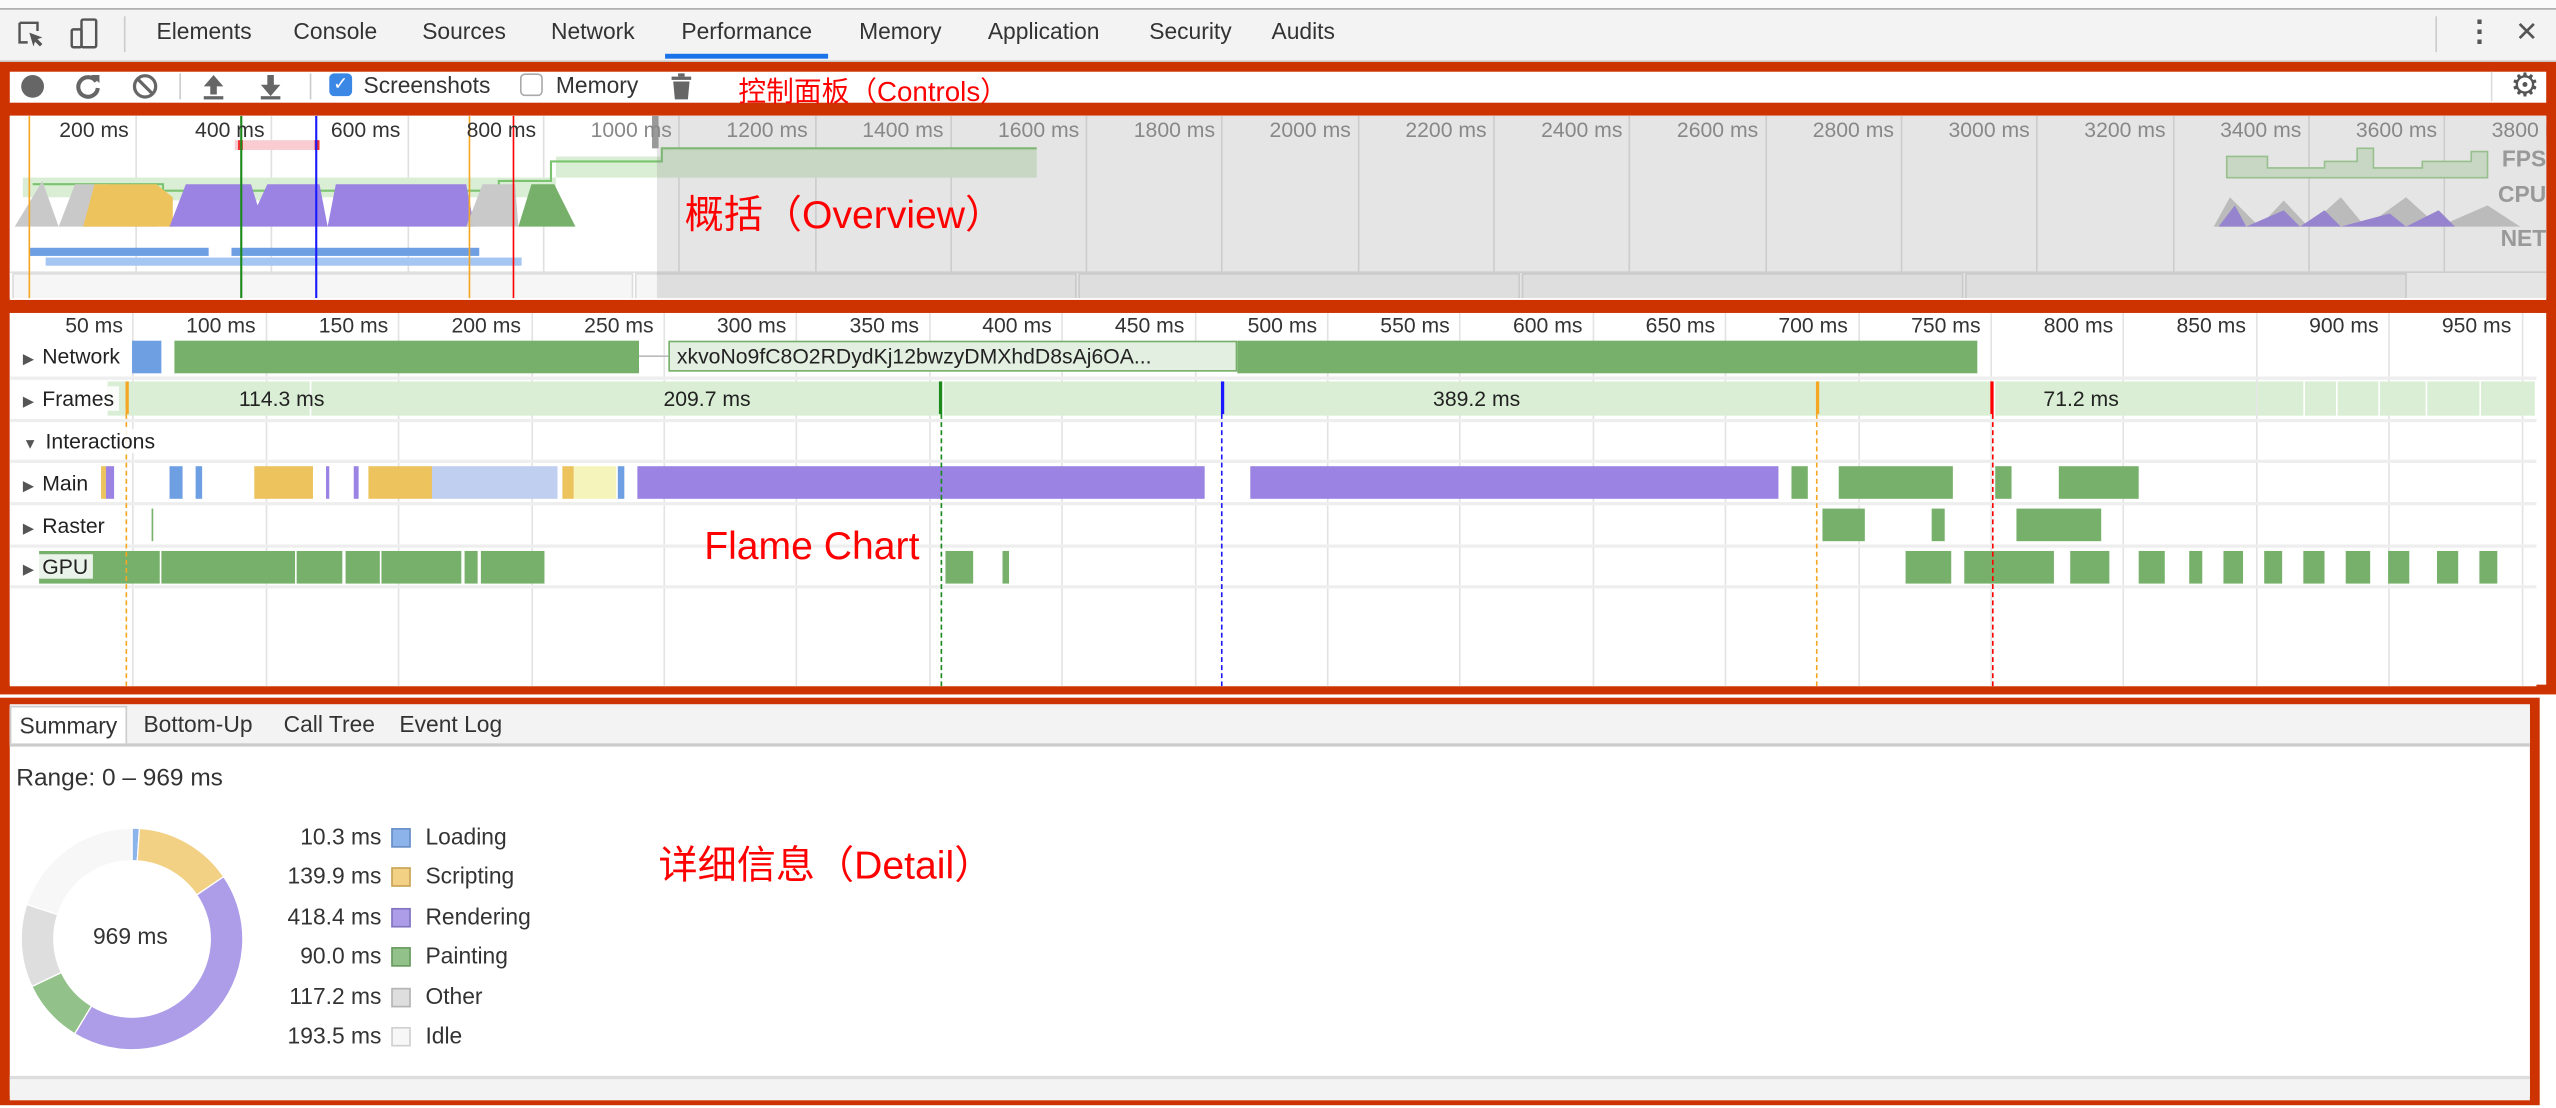 The image size is (2556, 1108). I want to click on track-main: ▶ Main, so click(58, 483).